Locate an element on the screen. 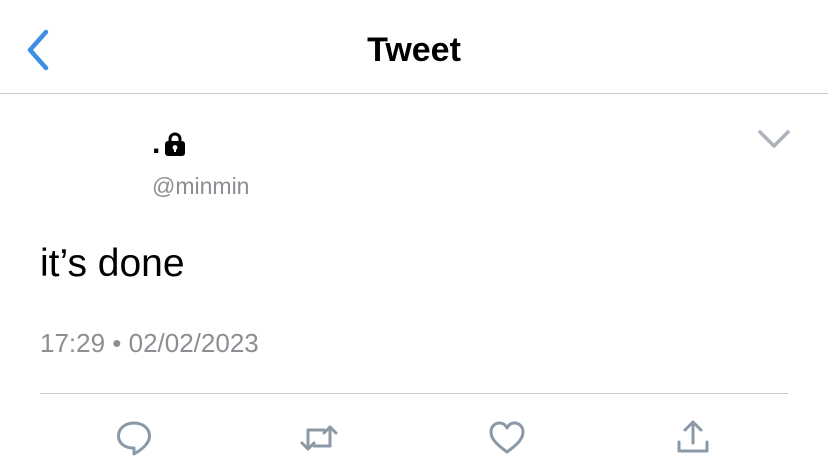  tweet-text: it’s done is located at coordinates (112, 263).